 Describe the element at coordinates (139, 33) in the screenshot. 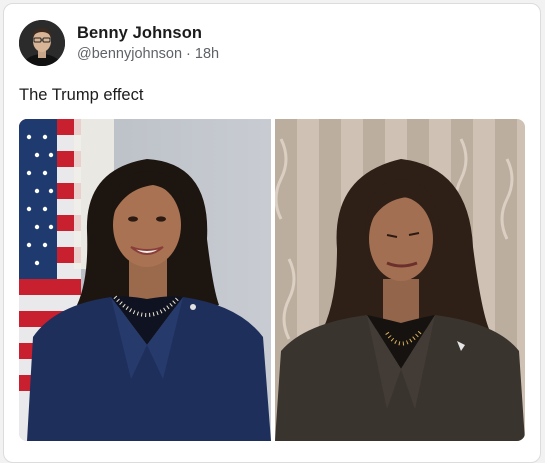

I see `author-name: Benny Johnson` at that location.